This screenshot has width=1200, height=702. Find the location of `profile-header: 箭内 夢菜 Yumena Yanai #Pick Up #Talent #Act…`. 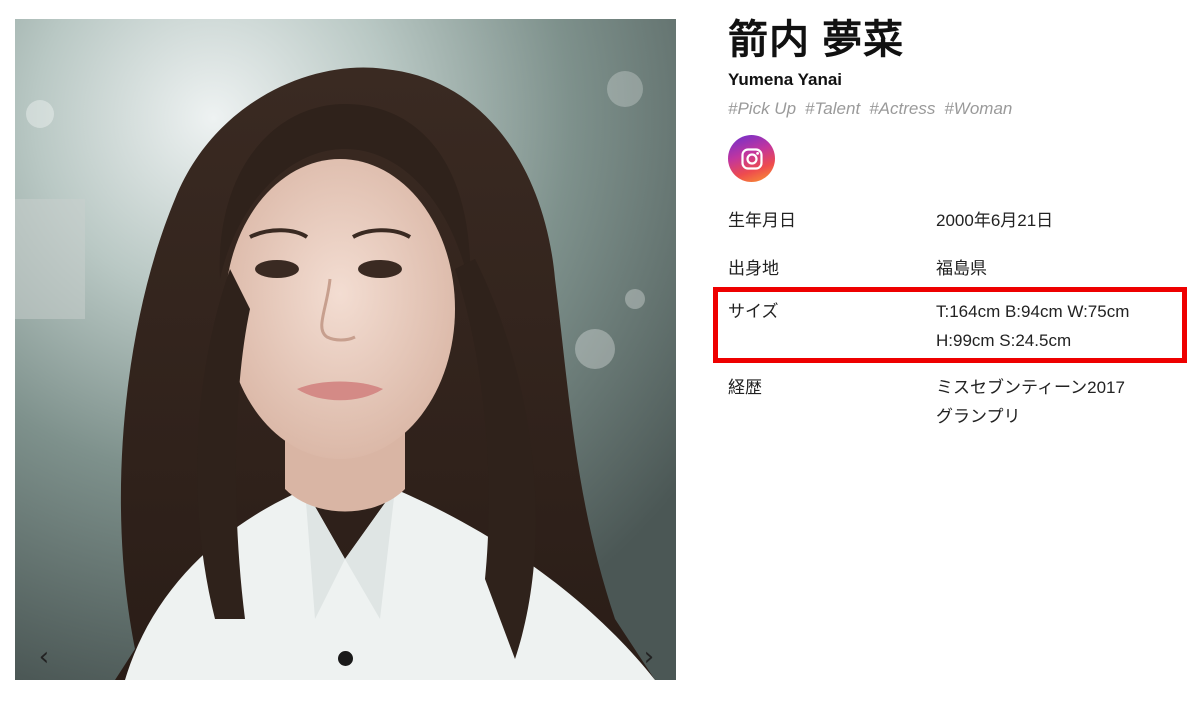

profile-header: 箭内 夢菜 Yumena Yanai #Pick Up #Talent #Act… is located at coordinates (958, 100).